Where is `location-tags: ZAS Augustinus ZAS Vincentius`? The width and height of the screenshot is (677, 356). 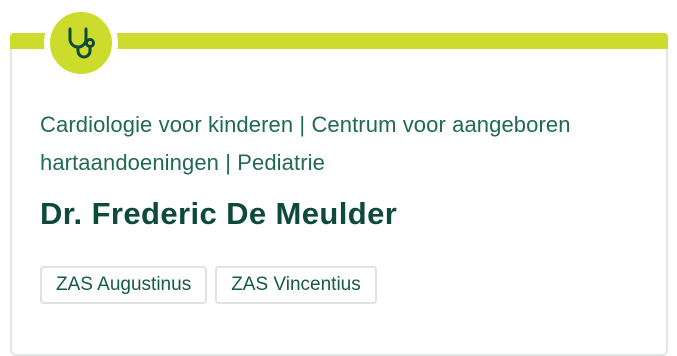
location-tags: ZAS Augustinus ZAS Vincentius is located at coordinates (208, 285).